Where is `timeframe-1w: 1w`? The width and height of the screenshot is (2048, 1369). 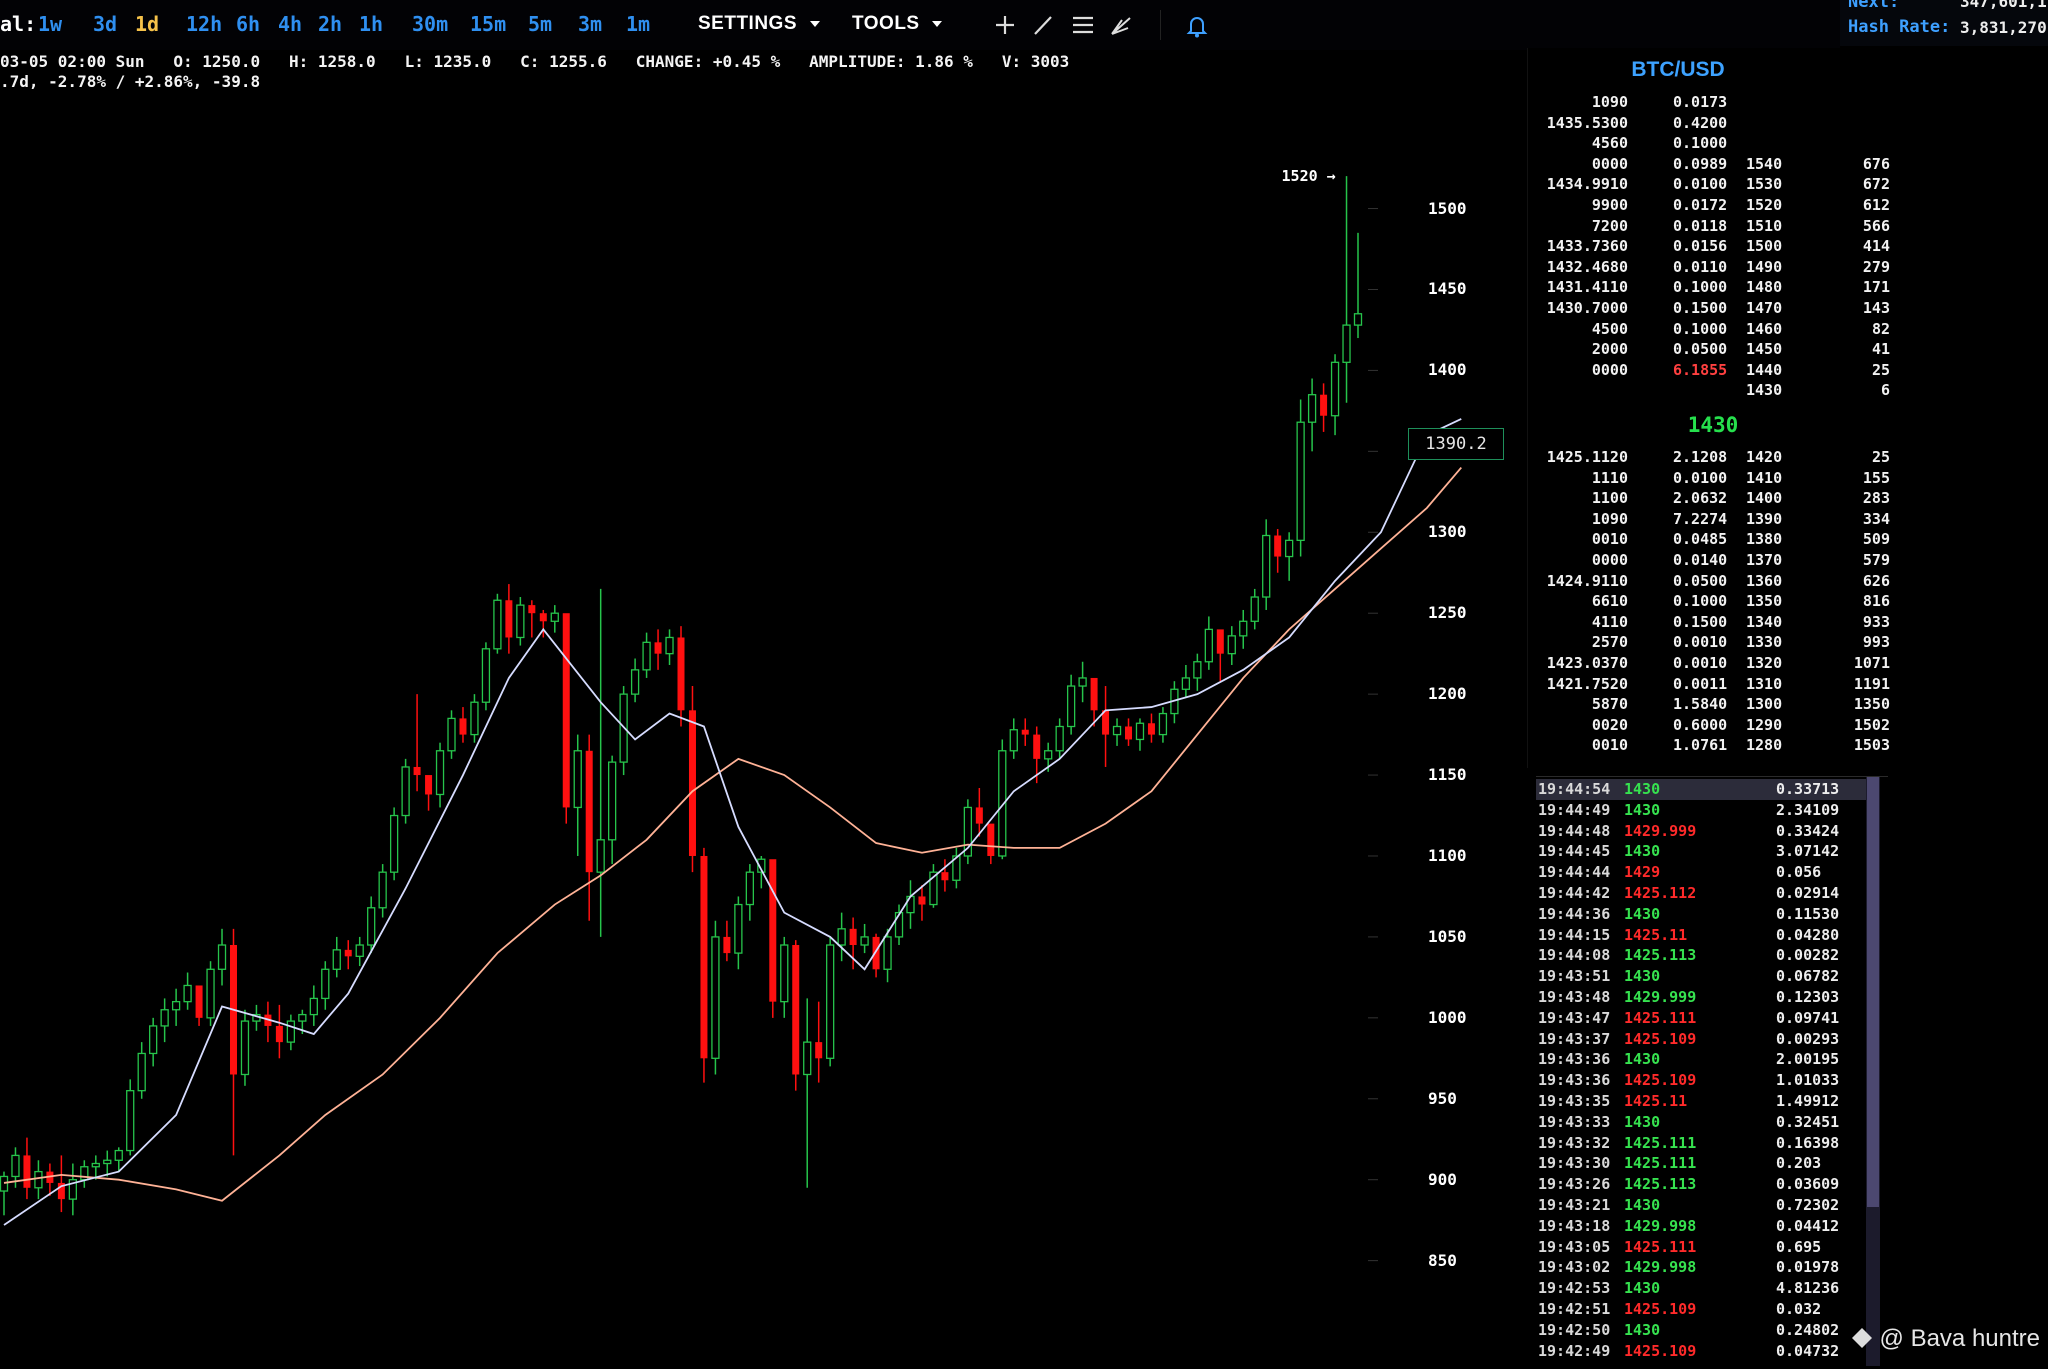
timeframe-1w: 1w is located at coordinates (50, 24).